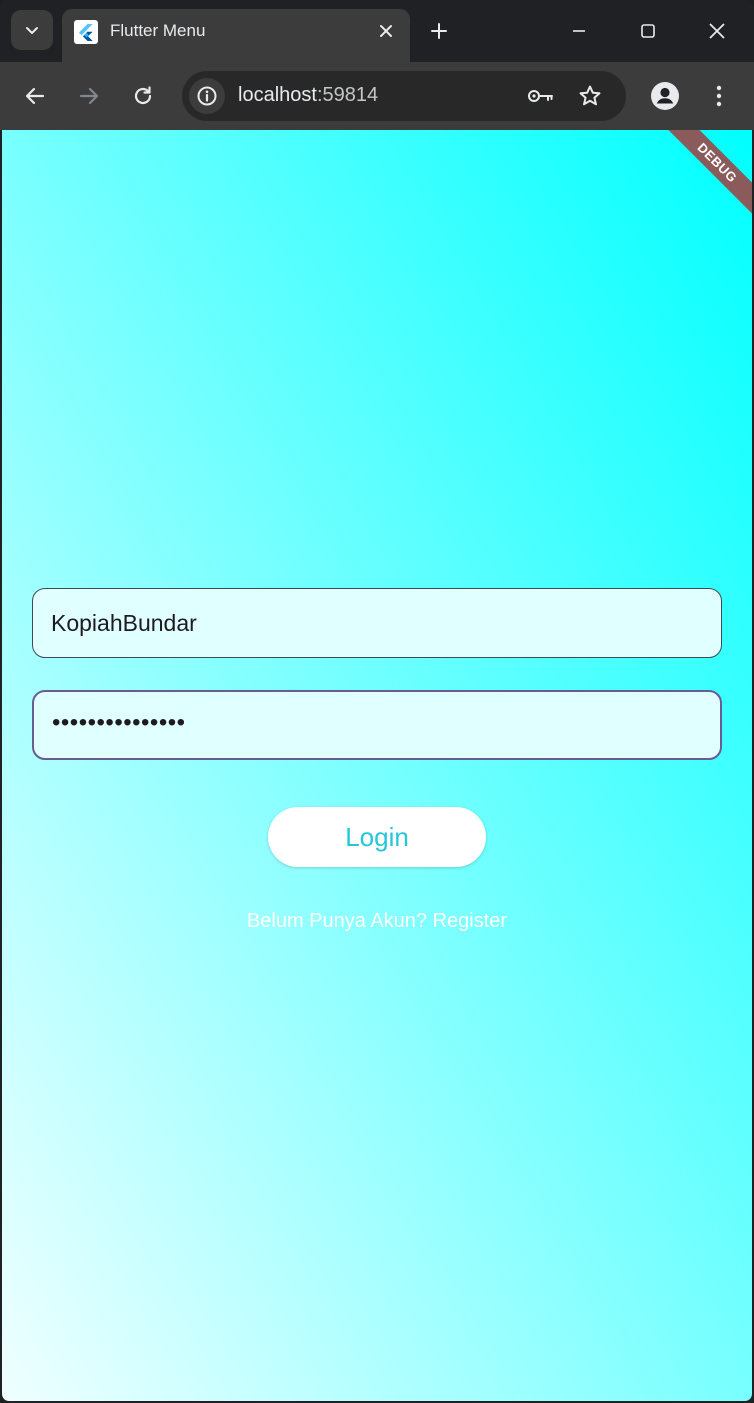  What do you see at coordinates (277, 95) in the screenshot?
I see `url-host: localhost` at bounding box center [277, 95].